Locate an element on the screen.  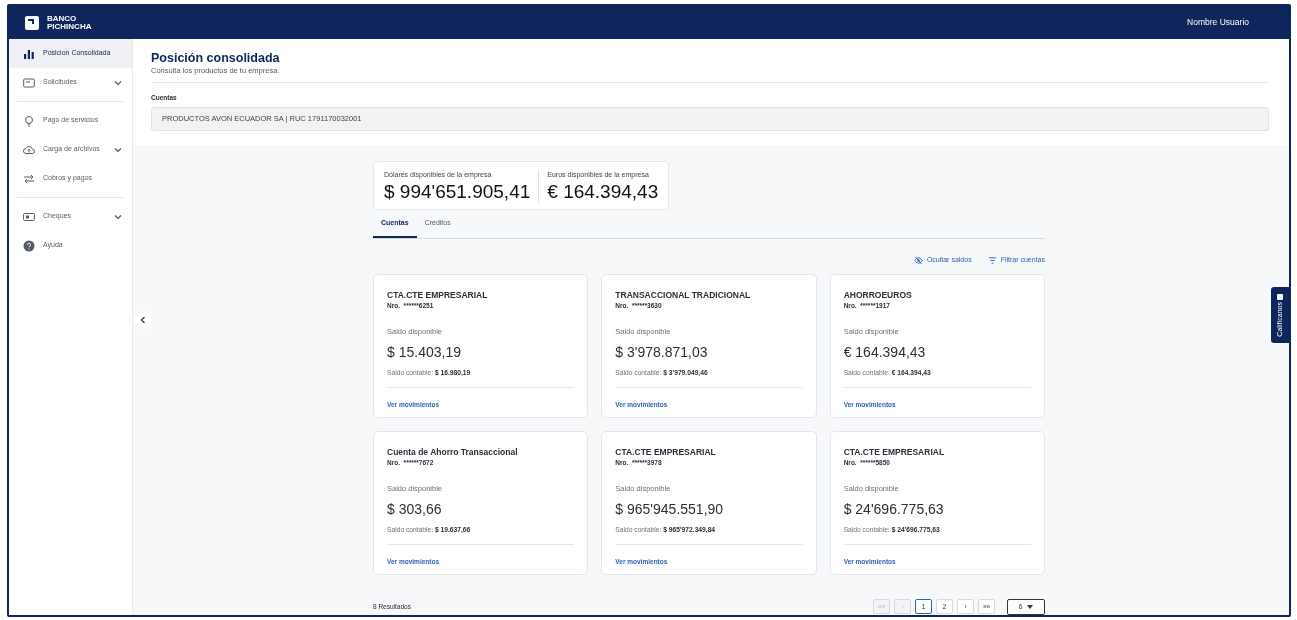
help-icon is located at coordinates (29, 245).